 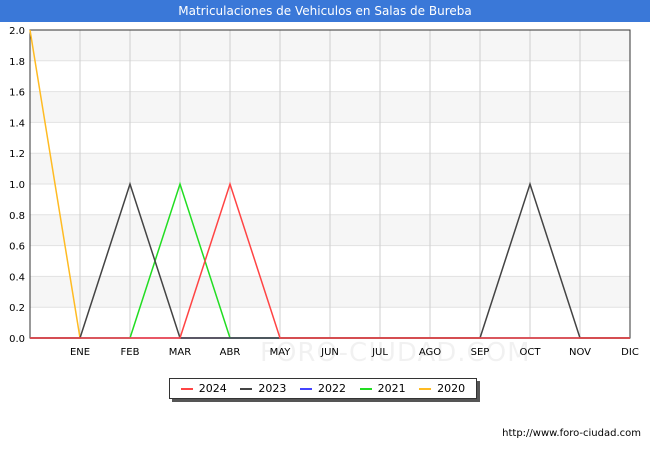 I want to click on x-tick-label: ABR, so click(x=230, y=352).